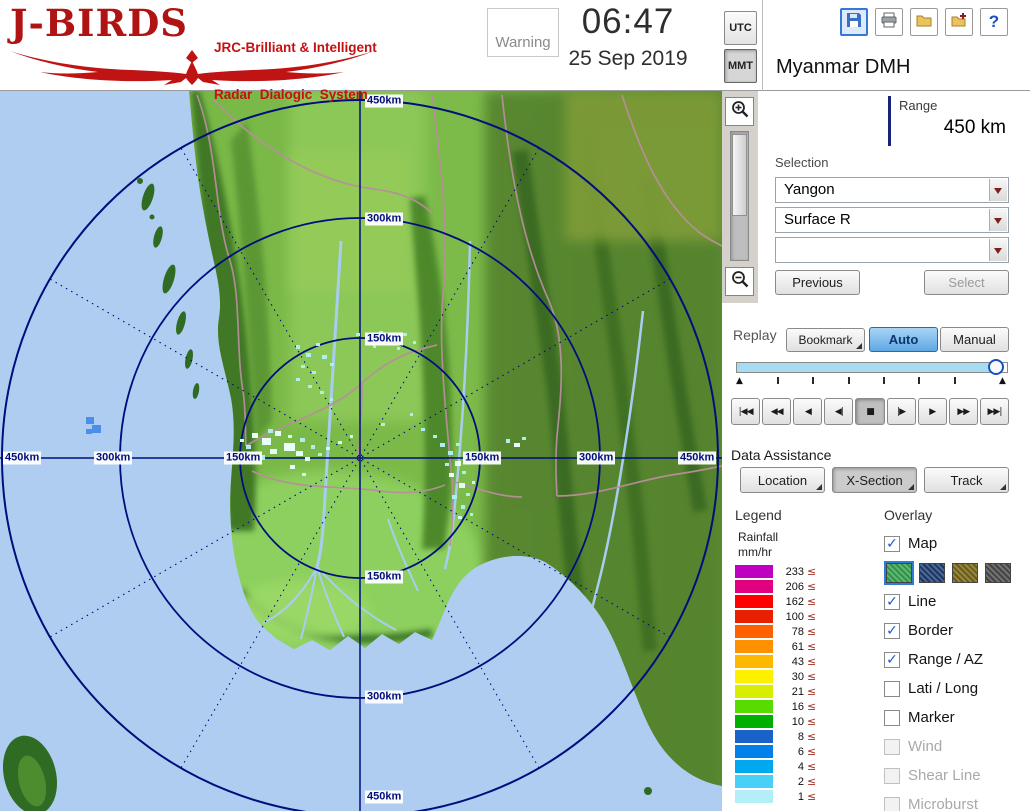 This screenshot has width=1030, height=811. Describe the element at coordinates (963, 411) in the screenshot. I see `playback-fast-forward-button: ▶▶` at that location.